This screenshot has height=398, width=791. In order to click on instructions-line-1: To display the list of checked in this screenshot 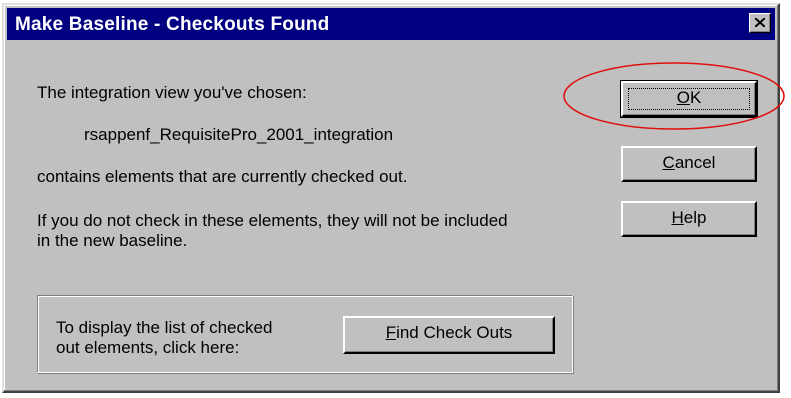, I will do `click(164, 327)`.